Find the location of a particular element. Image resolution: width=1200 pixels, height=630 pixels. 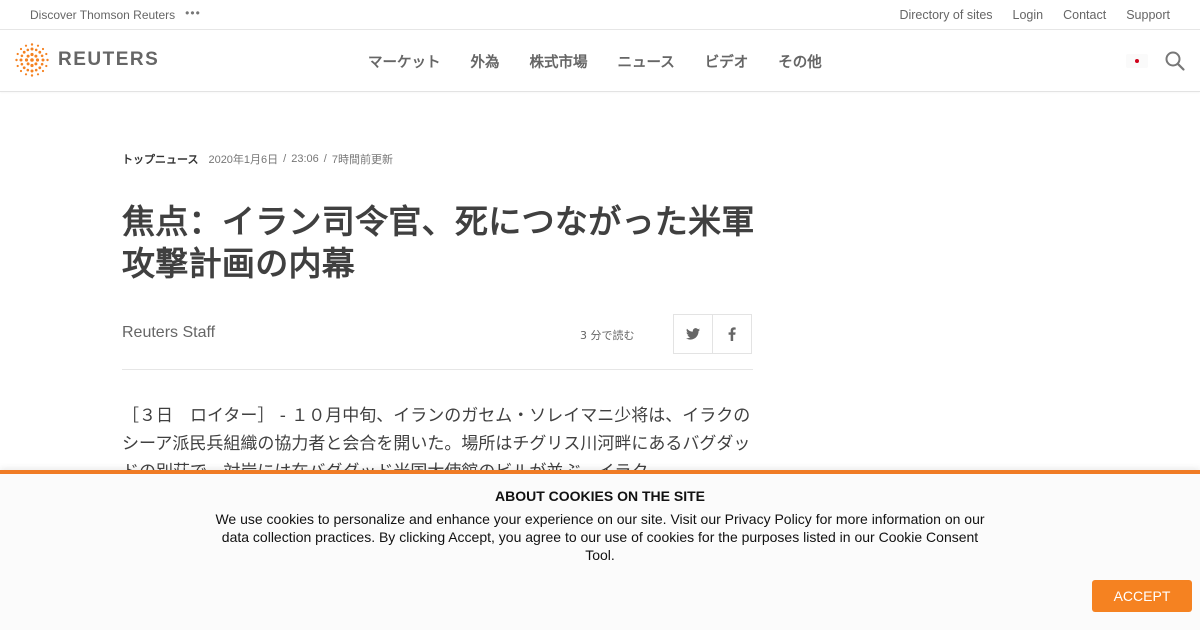

article-time: 23:06 is located at coordinates (305, 159).